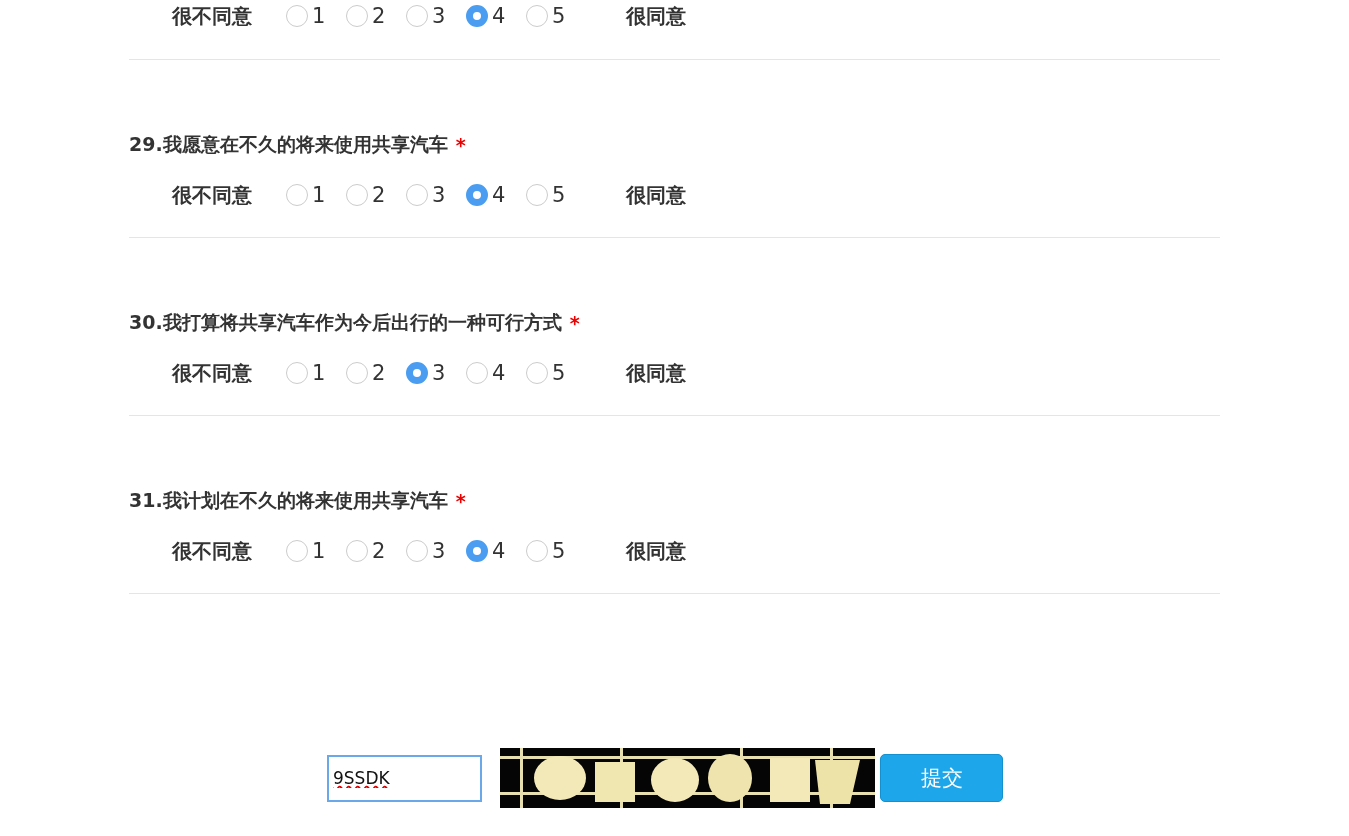 The image size is (1349, 836). What do you see at coordinates (288, 144) in the screenshot?
I see `question-title: 29.我愿意在不久的将来使用共享汽车` at bounding box center [288, 144].